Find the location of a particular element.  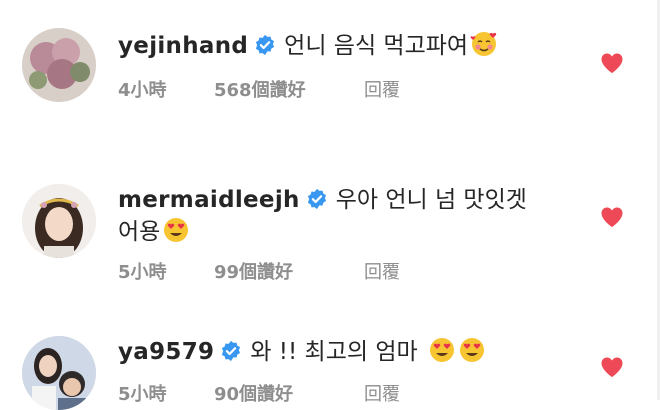

comment-likes: 568個讚好 is located at coordinates (289, 89).